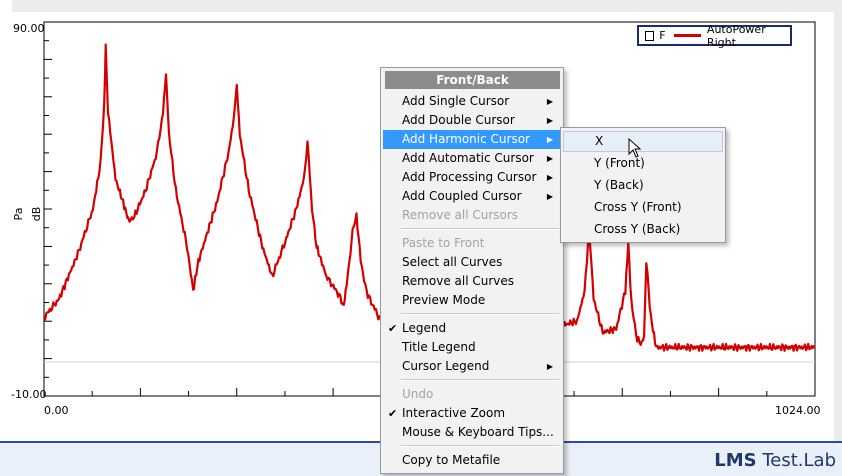 This screenshot has width=842, height=476. Describe the element at coordinates (56, 410) in the screenshot. I see `x-tick-left: 0.00` at that location.